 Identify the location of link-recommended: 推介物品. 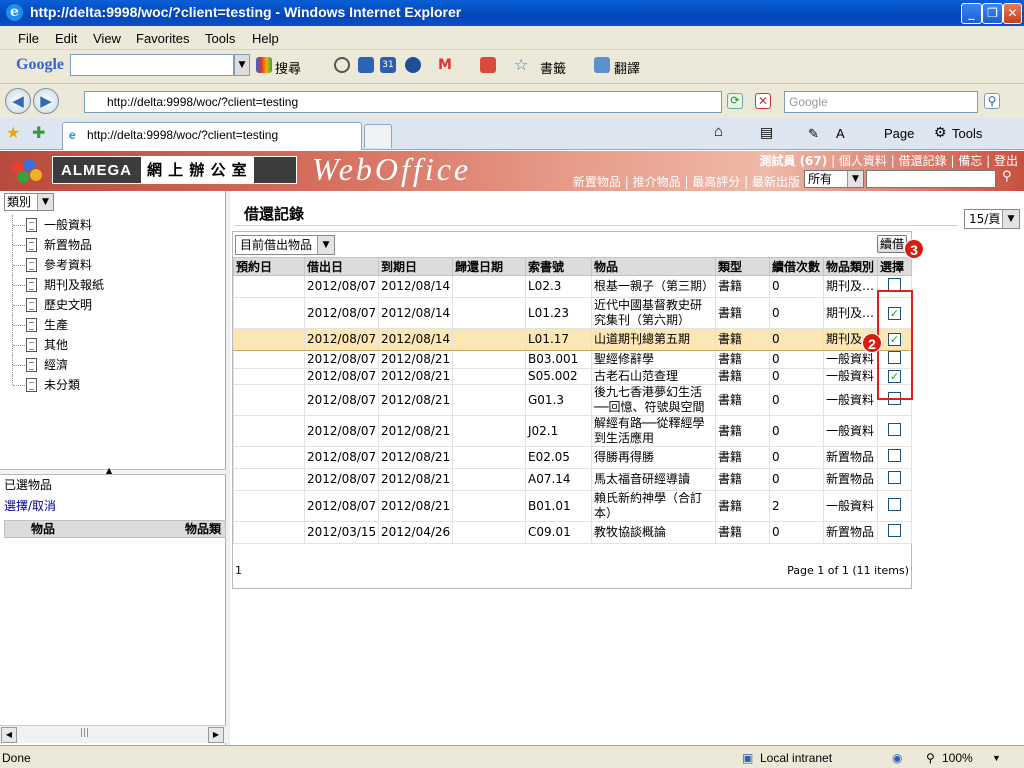
(657, 182).